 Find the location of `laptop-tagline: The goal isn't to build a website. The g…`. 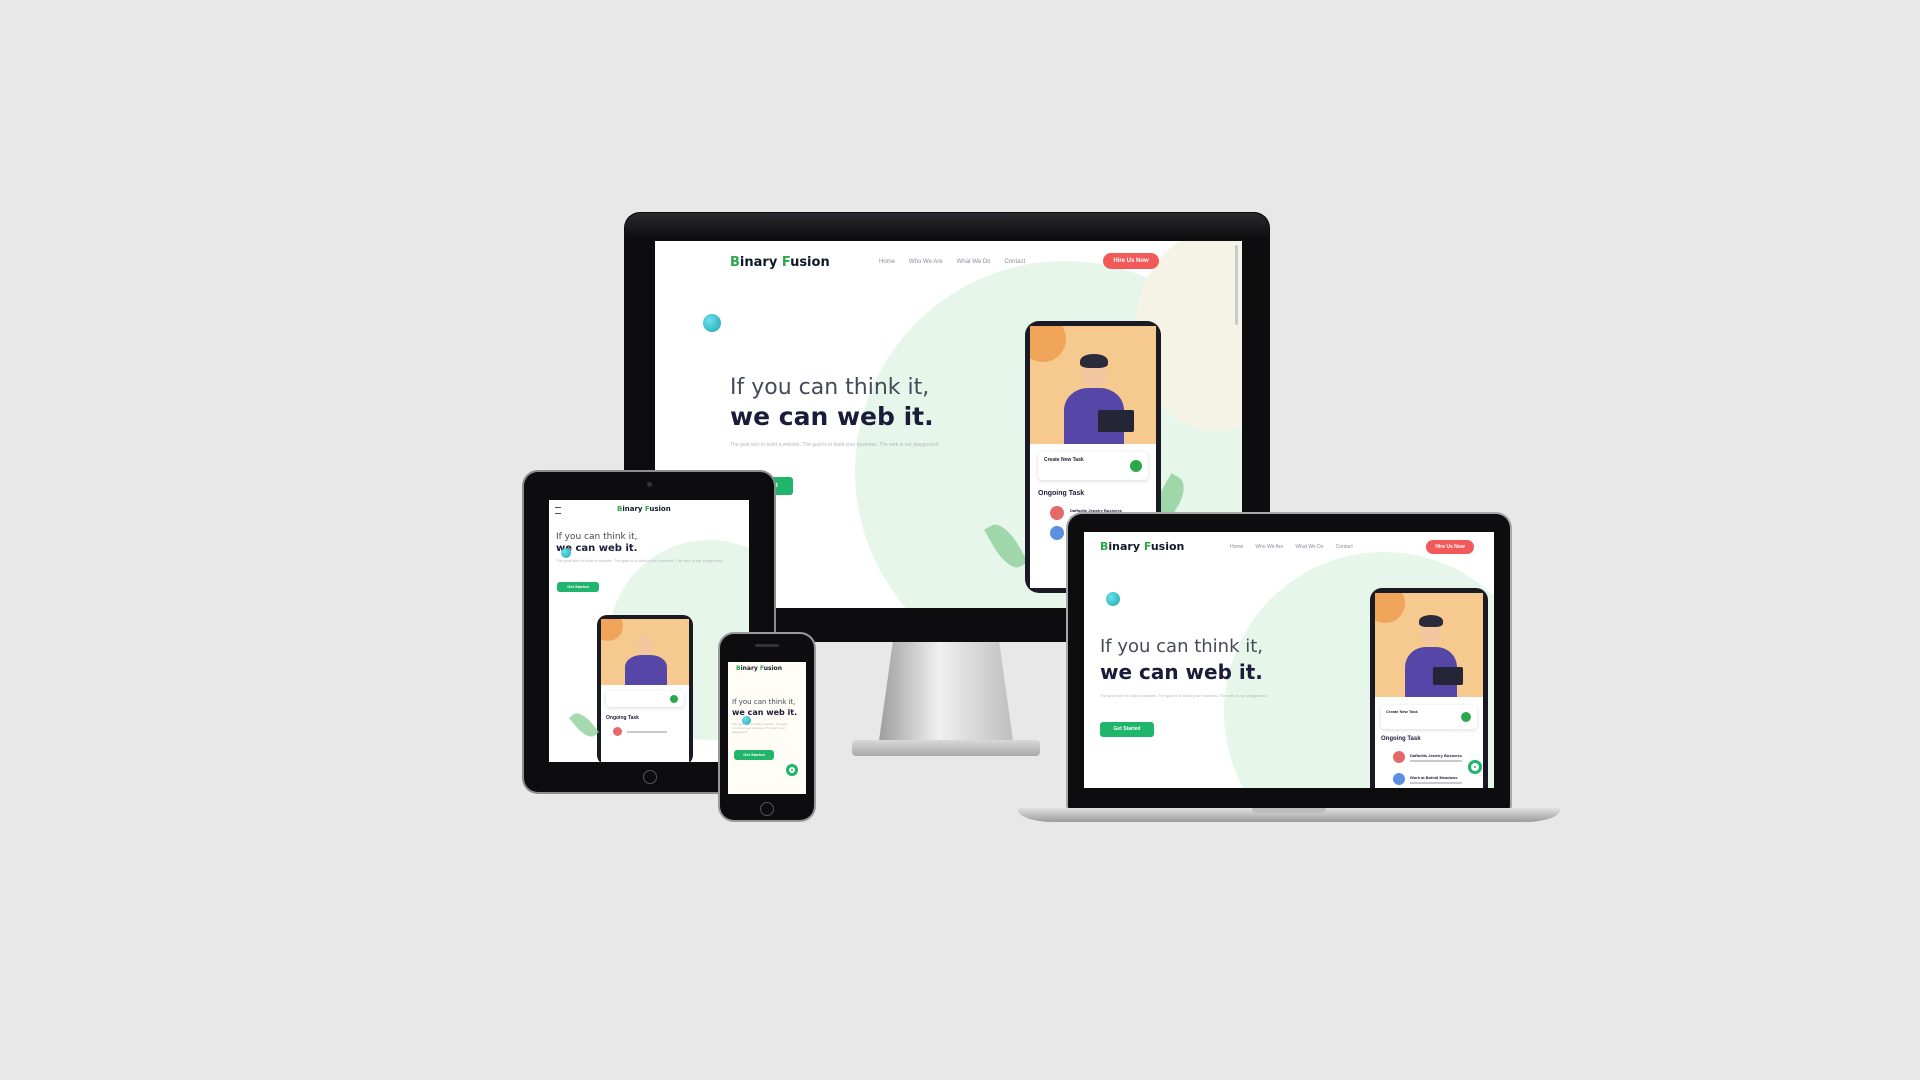

laptop-tagline: The goal isn't to build a website. The g… is located at coordinates (1184, 695).